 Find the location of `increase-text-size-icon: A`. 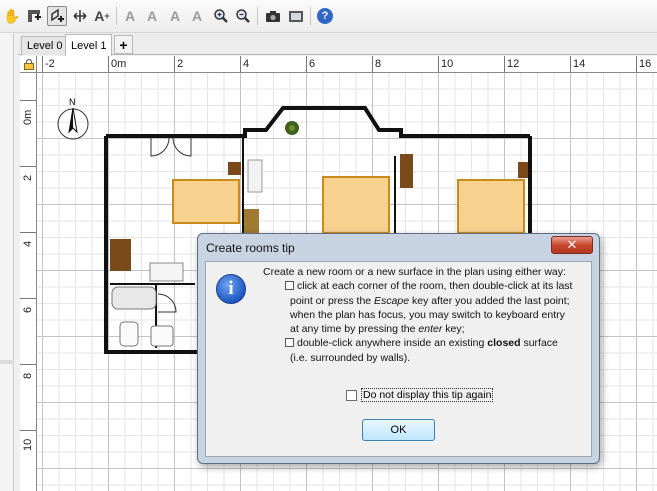

increase-text-size-icon: A is located at coordinates (175, 16).